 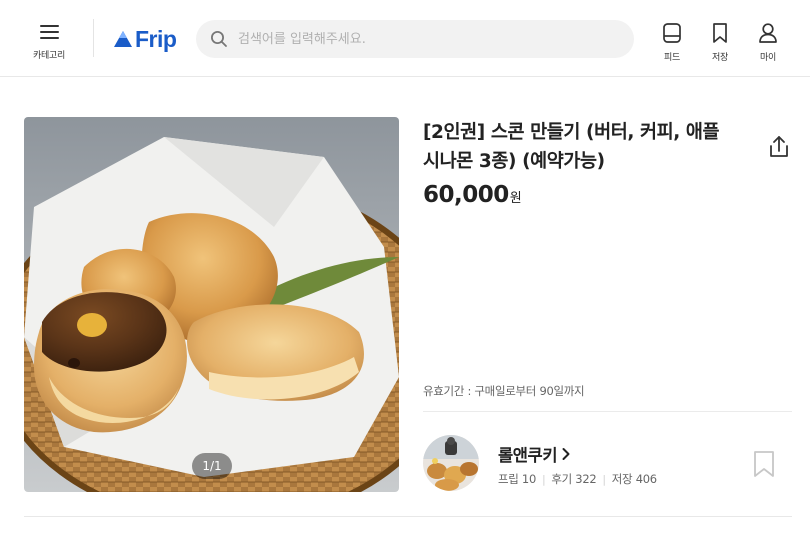 What do you see at coordinates (156, 38) in the screenshot?
I see `logo-text: Frip` at bounding box center [156, 38].